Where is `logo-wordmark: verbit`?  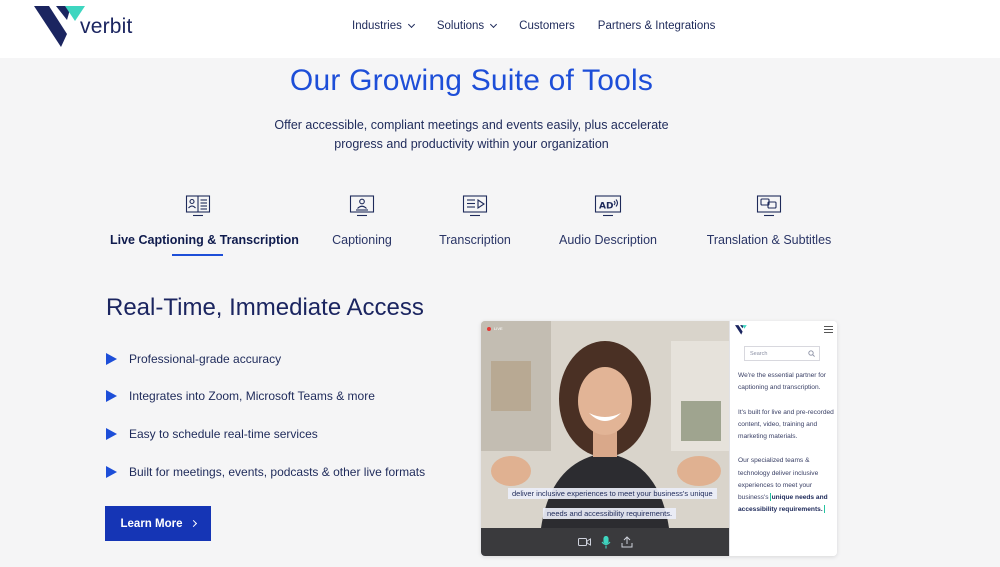 logo-wordmark: verbit is located at coordinates (106, 26).